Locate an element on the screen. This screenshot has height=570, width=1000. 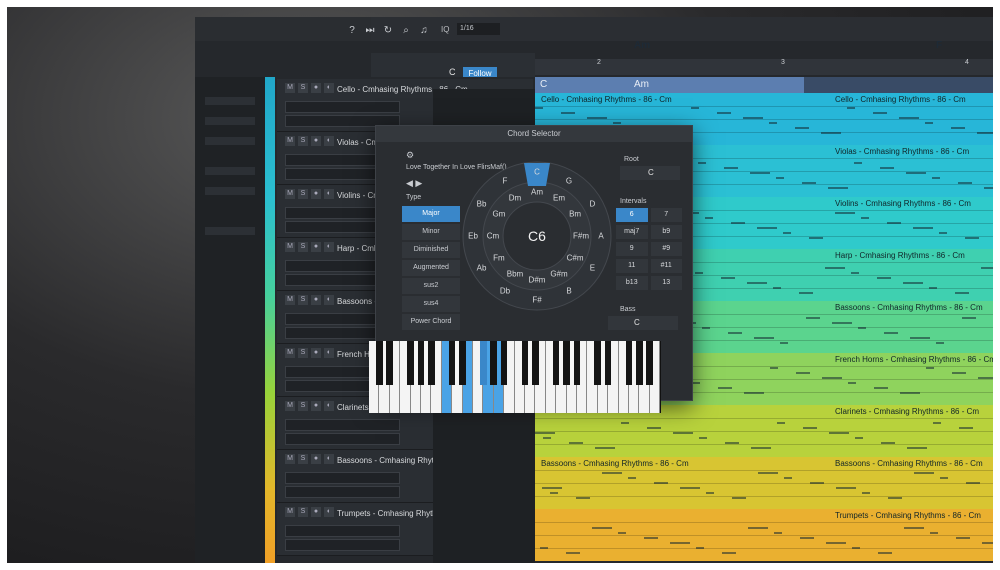
bass-select: C is located at coordinates (643, 323).